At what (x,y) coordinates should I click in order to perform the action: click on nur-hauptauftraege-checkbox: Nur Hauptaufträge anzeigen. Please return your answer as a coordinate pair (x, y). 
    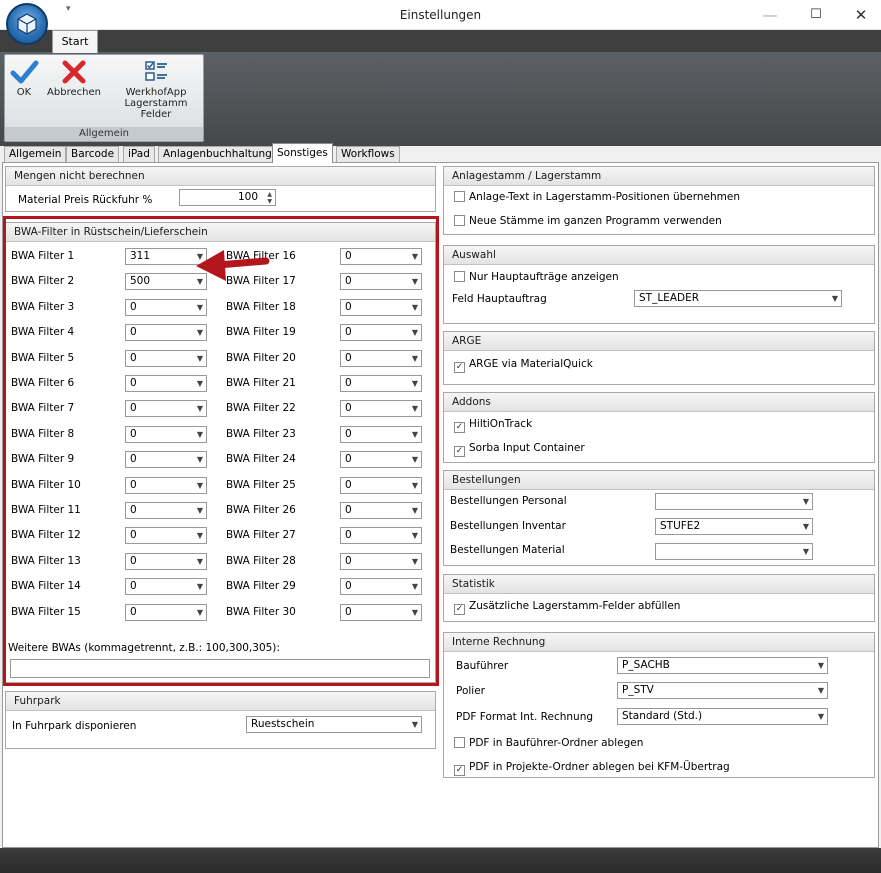
    Looking at the image, I should click on (536, 277).